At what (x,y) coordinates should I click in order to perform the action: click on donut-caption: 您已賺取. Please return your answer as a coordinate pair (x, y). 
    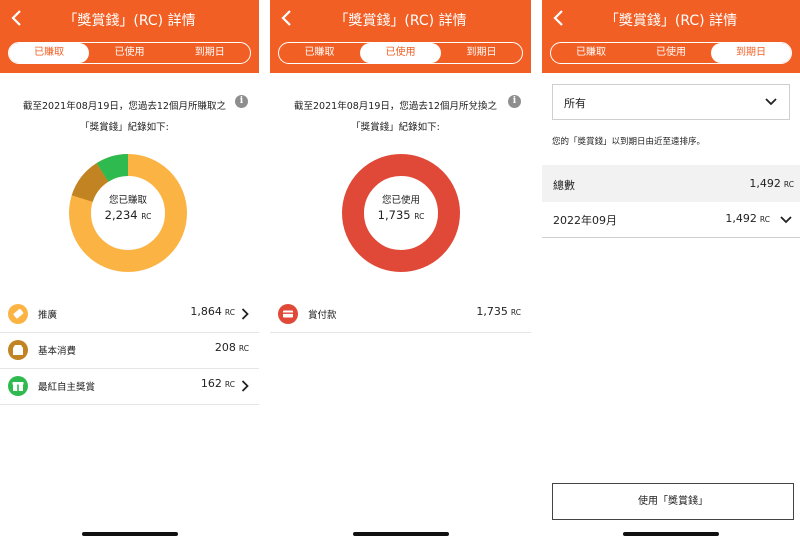
    Looking at the image, I should click on (127, 200).